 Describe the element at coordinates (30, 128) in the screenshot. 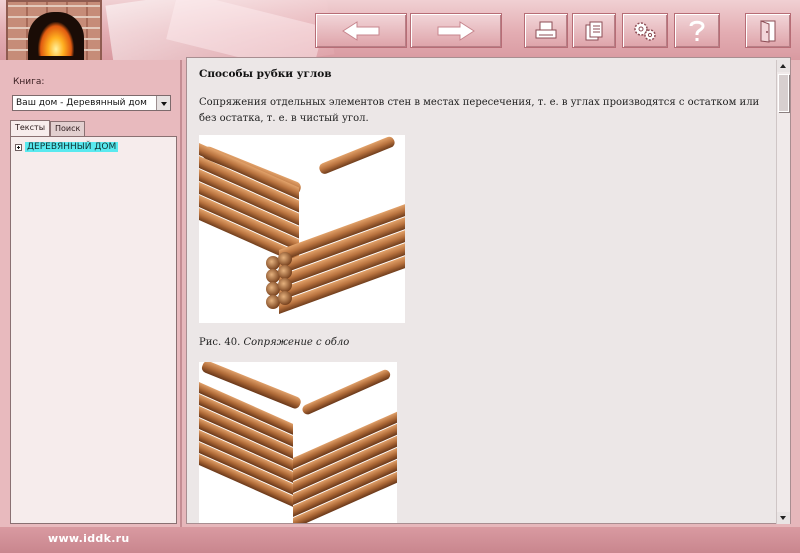

I see `tab-texts: Тексты` at that location.